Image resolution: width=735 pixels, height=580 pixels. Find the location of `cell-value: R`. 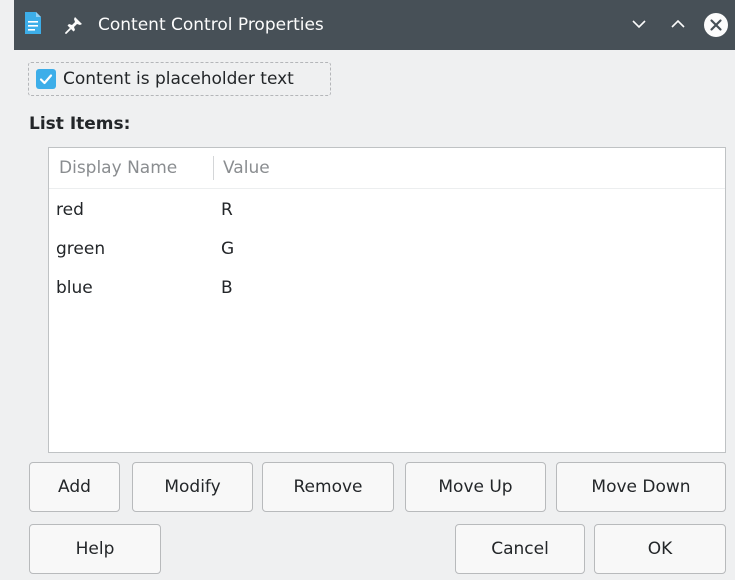

cell-value: R is located at coordinates (227, 210).